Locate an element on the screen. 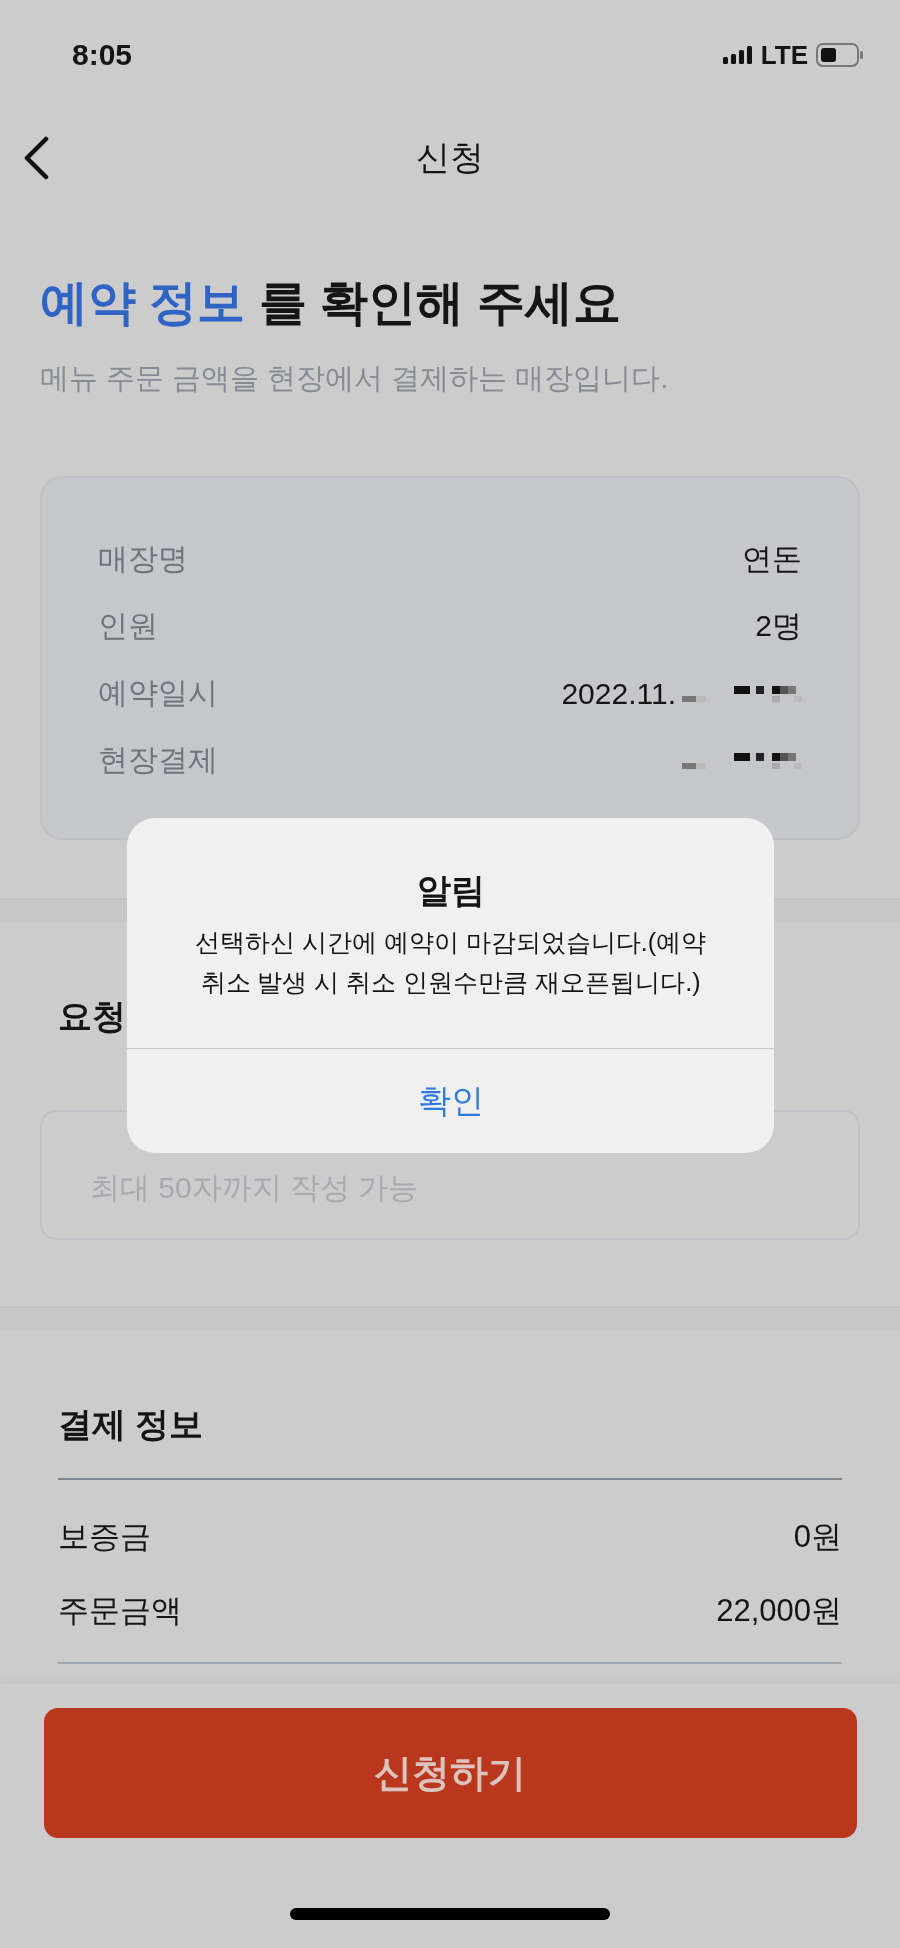 This screenshot has width=900, height=1948. info-value: 연돈 is located at coordinates (772, 559).